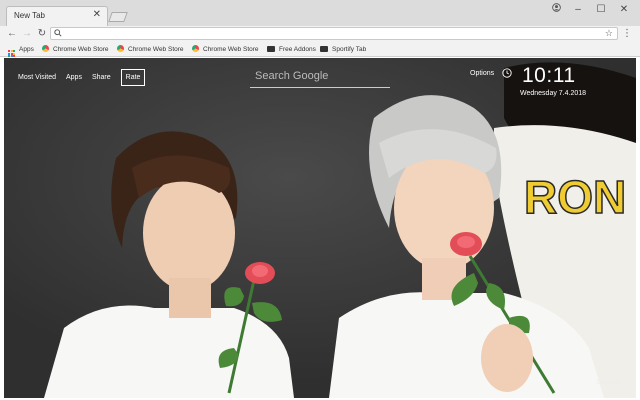 The image size is (640, 400). Describe the element at coordinates (42, 34) in the screenshot. I see `reload-icon: ↻` at that location.